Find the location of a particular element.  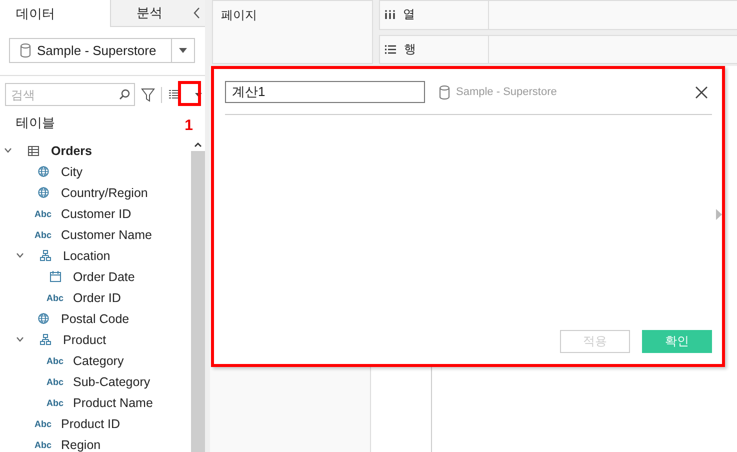

data-source-dropdown: Sample - Superstore is located at coordinates (102, 50).